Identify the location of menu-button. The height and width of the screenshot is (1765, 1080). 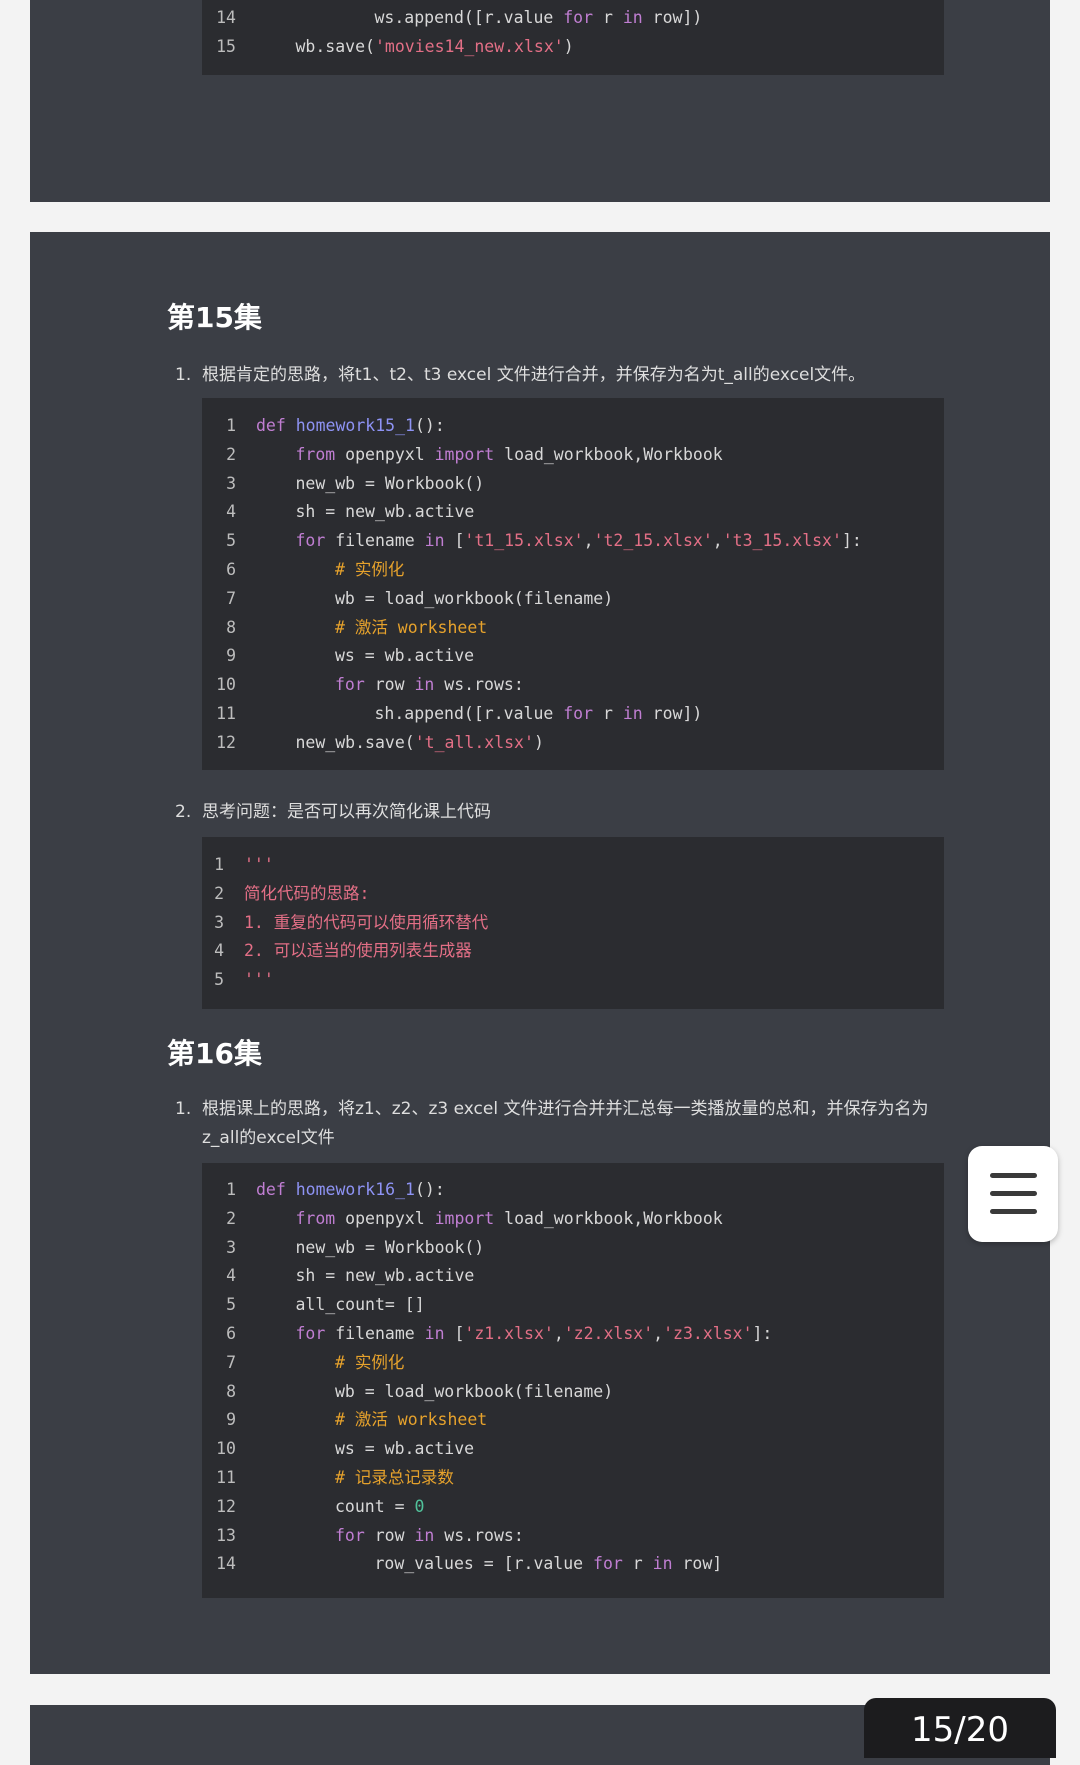
(1013, 1194).